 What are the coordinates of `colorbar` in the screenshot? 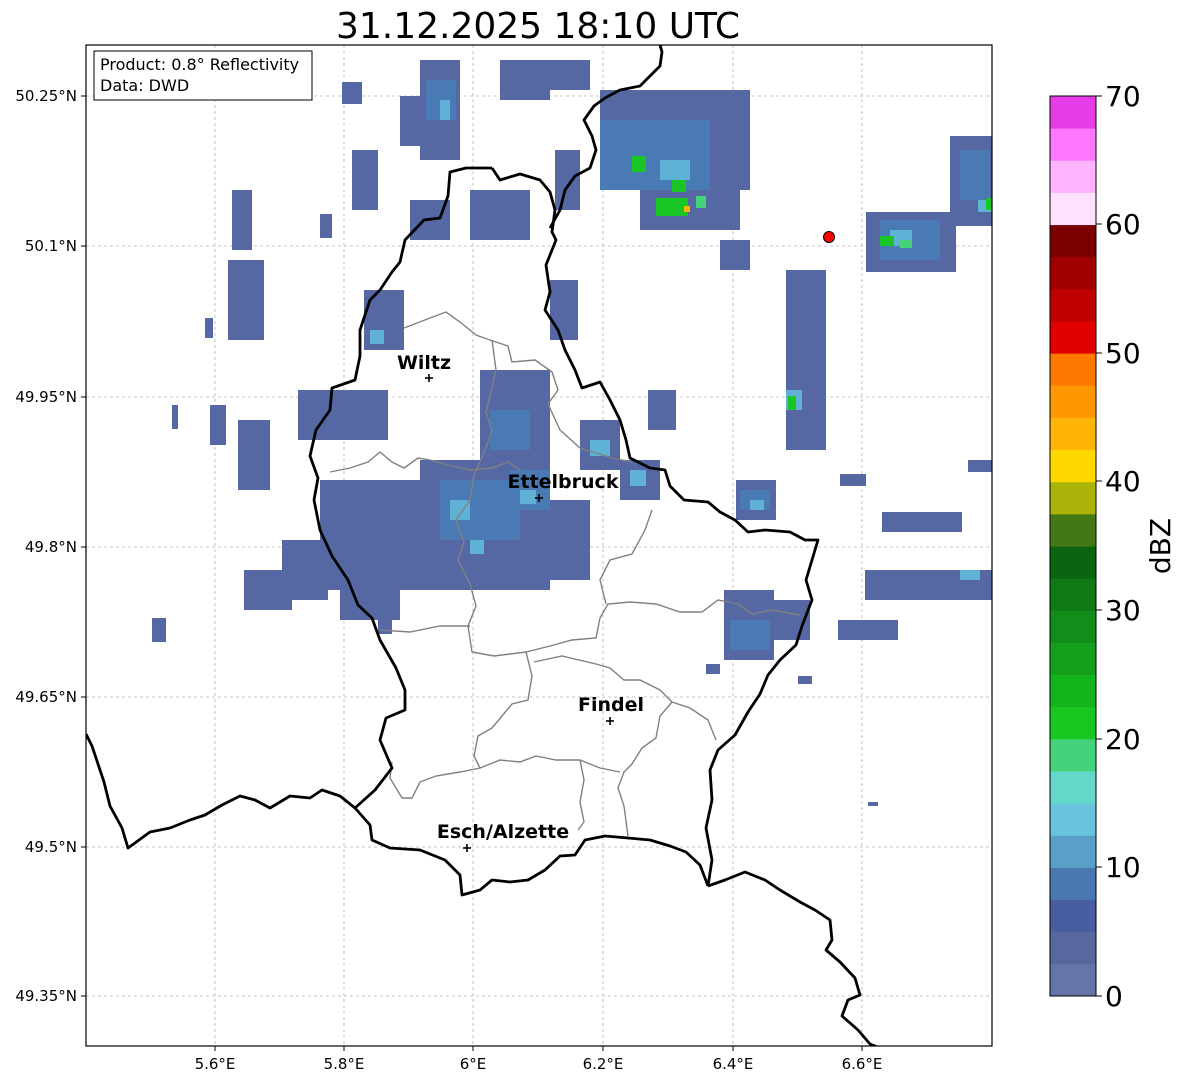 It's located at (1073, 546).